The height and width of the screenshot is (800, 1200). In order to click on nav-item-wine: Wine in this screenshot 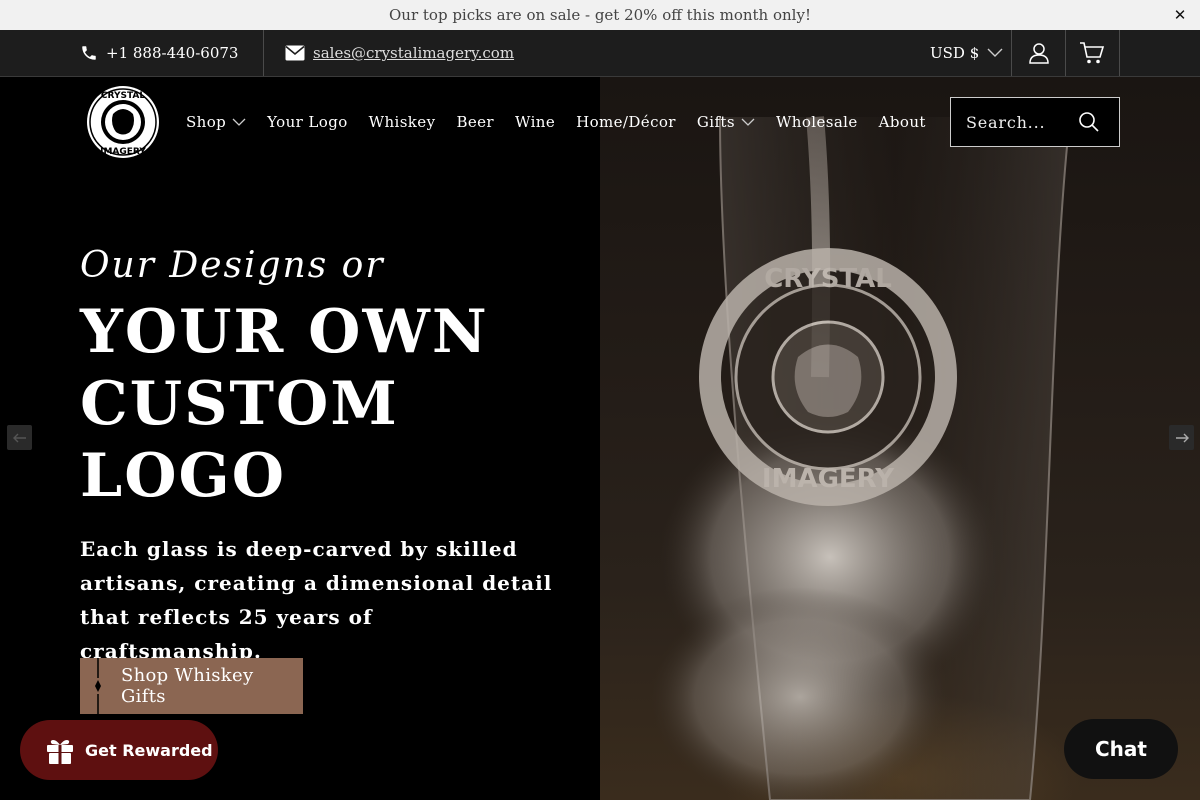, I will do `click(535, 122)`.